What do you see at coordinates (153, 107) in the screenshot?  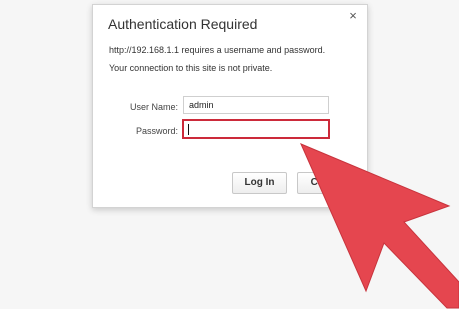 I see `username-label: User Name:` at bounding box center [153, 107].